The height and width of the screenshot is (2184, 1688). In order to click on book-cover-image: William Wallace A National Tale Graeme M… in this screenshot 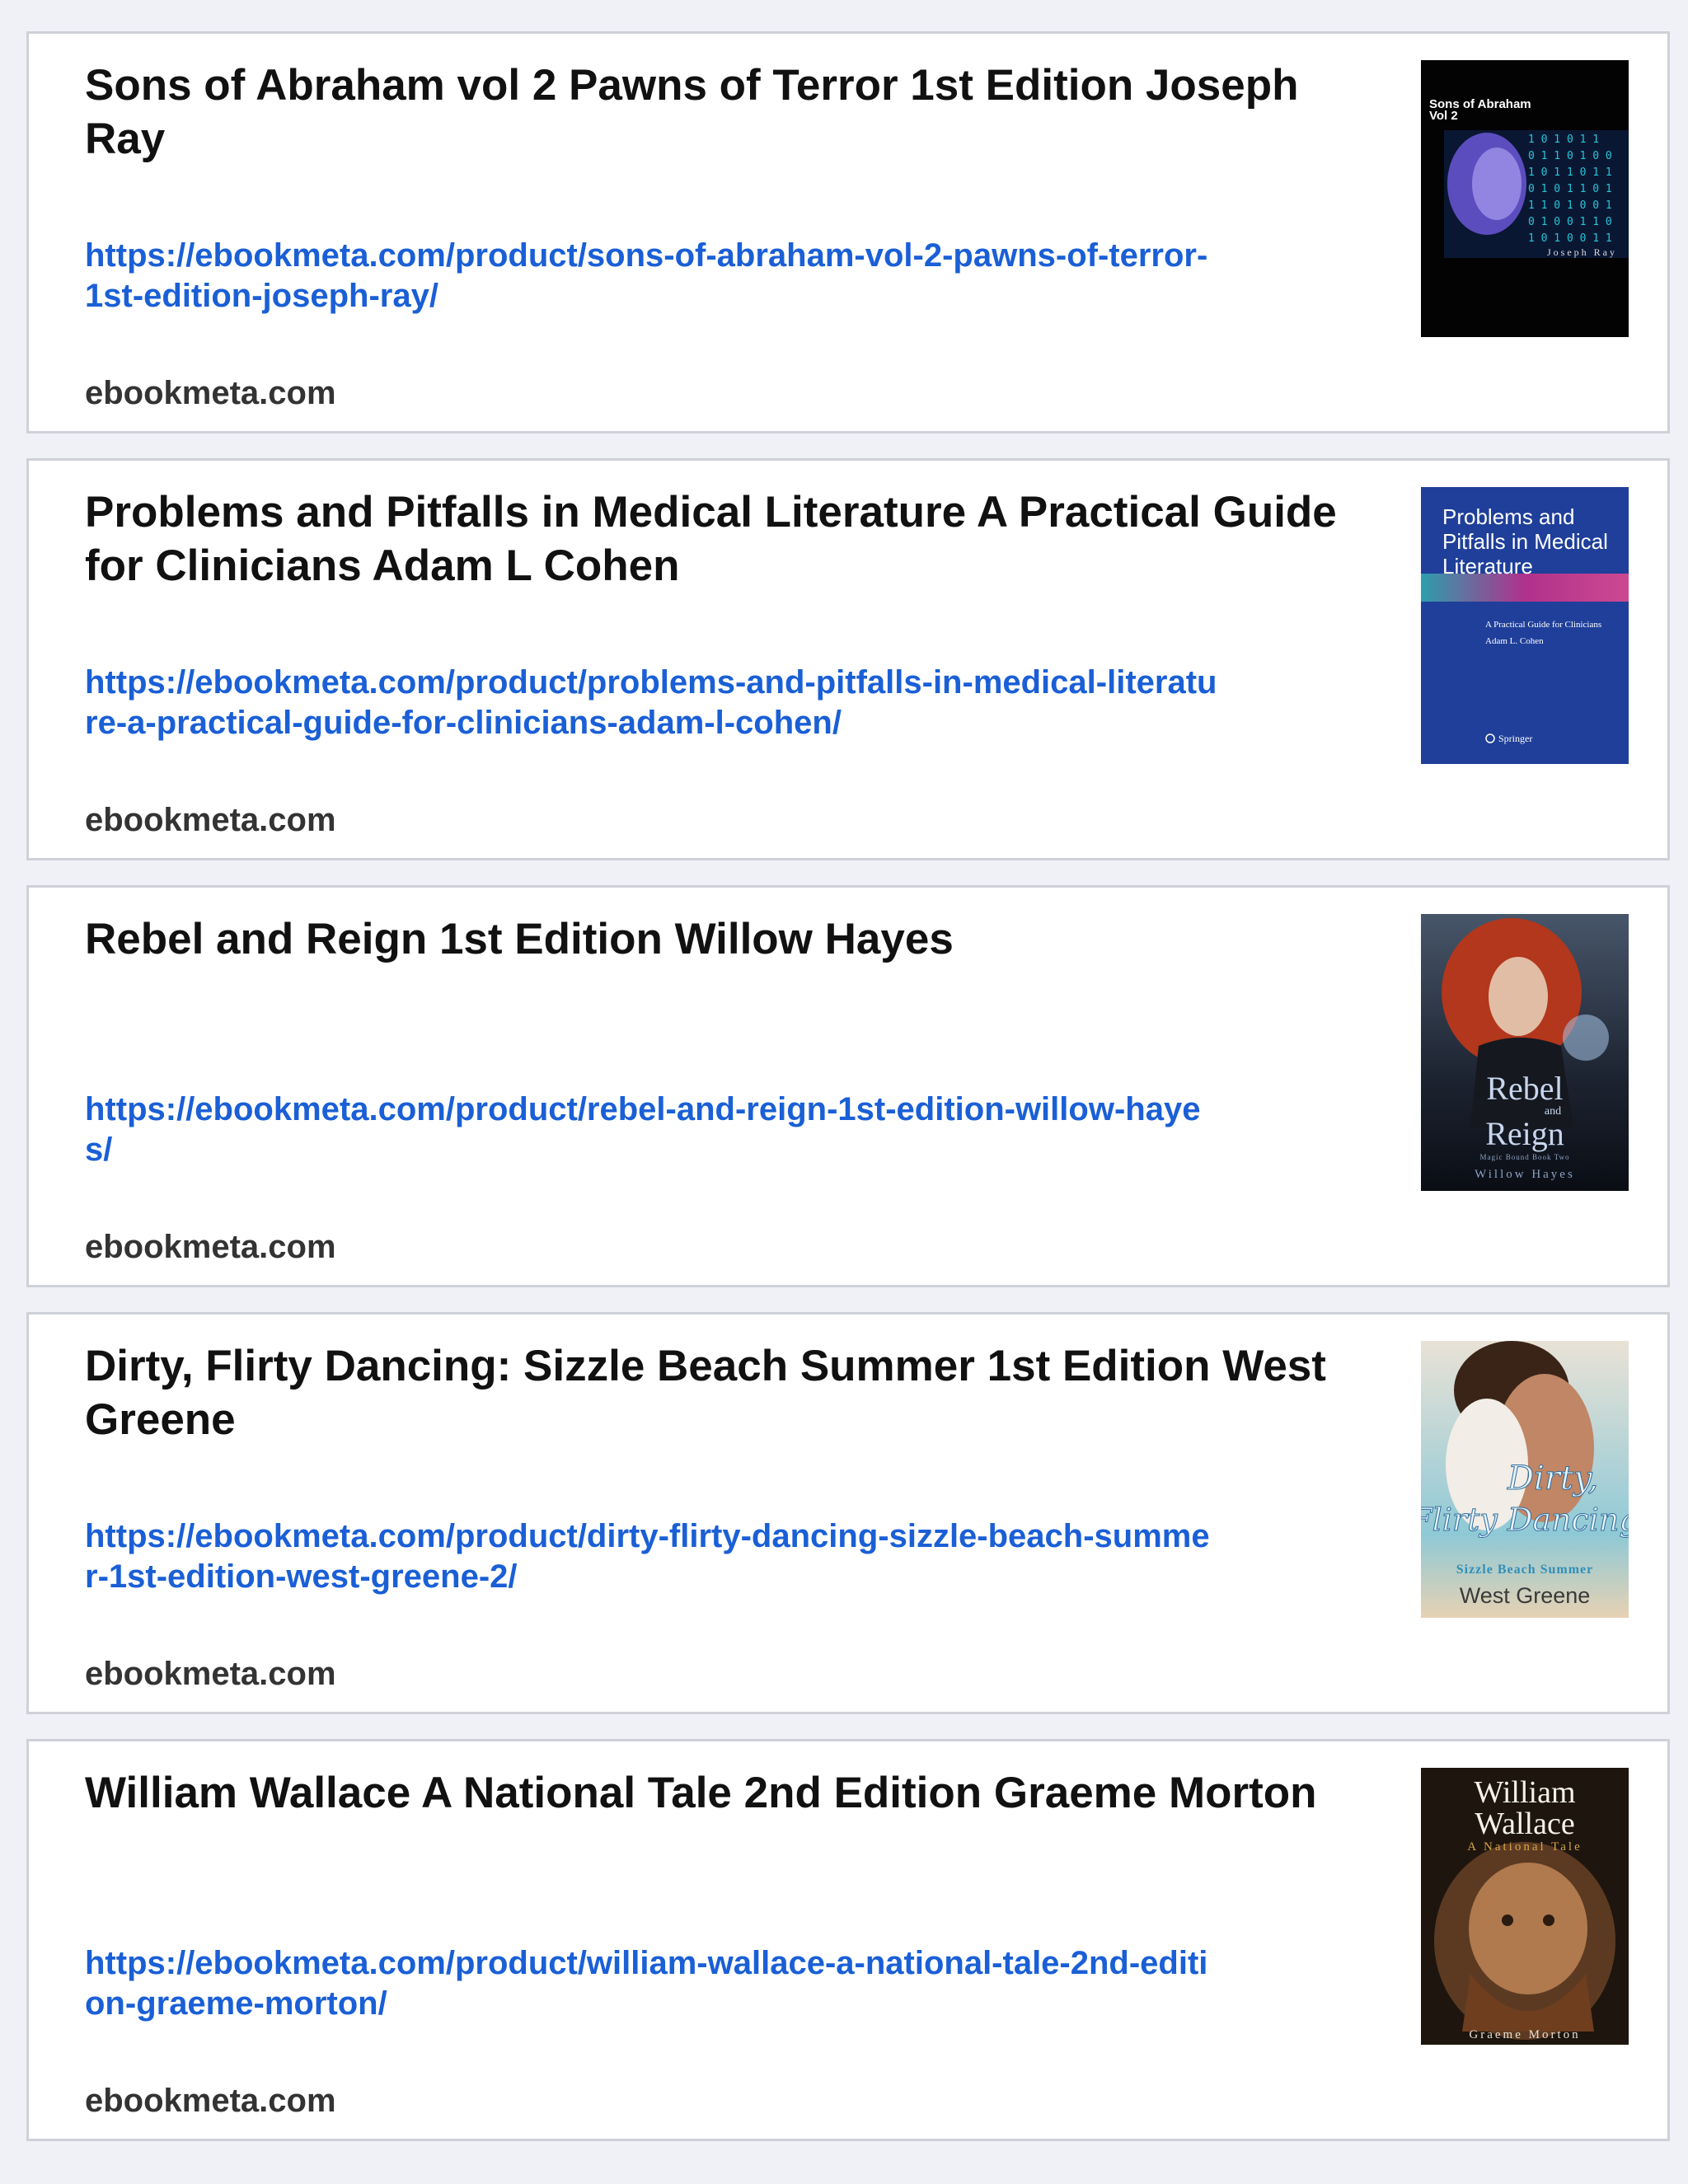, I will do `click(1525, 1906)`.